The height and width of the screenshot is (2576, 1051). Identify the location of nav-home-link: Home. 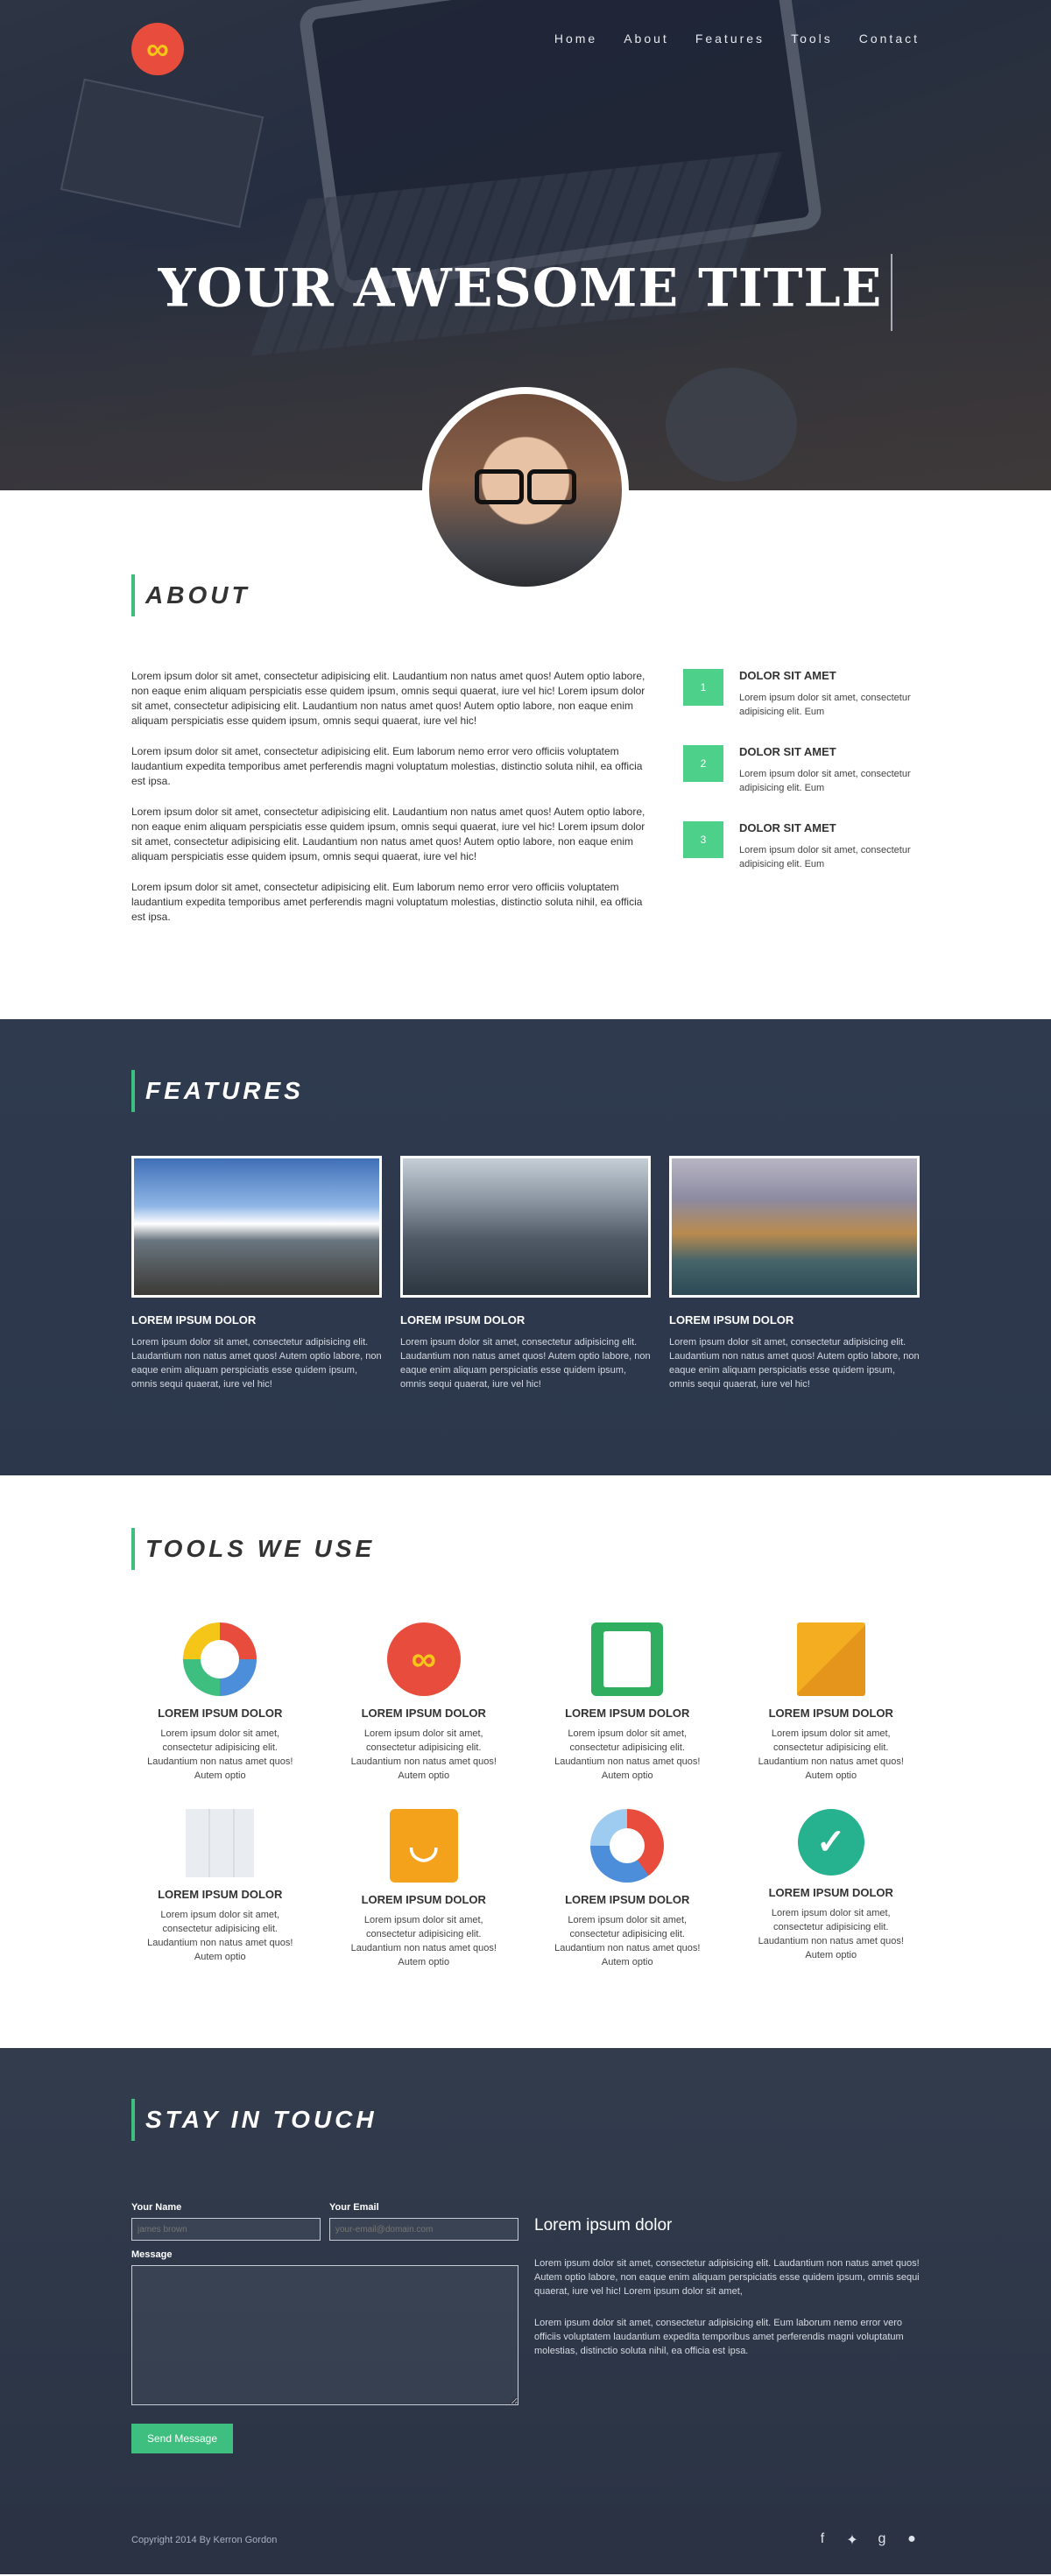
(575, 39).